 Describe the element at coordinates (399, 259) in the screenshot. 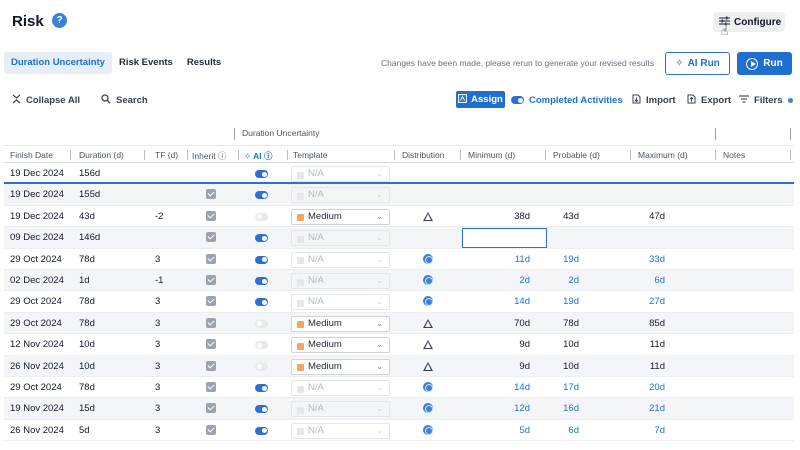

I see `table-row: 29 Oct 2024 78d 3 N/A ⌄ 11d 19d 33d` at that location.